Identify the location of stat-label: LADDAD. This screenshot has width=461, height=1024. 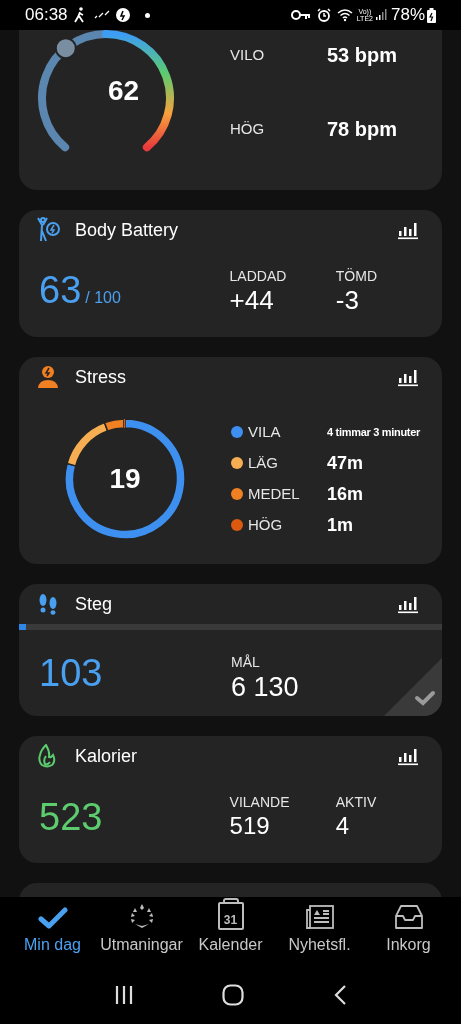
(258, 275).